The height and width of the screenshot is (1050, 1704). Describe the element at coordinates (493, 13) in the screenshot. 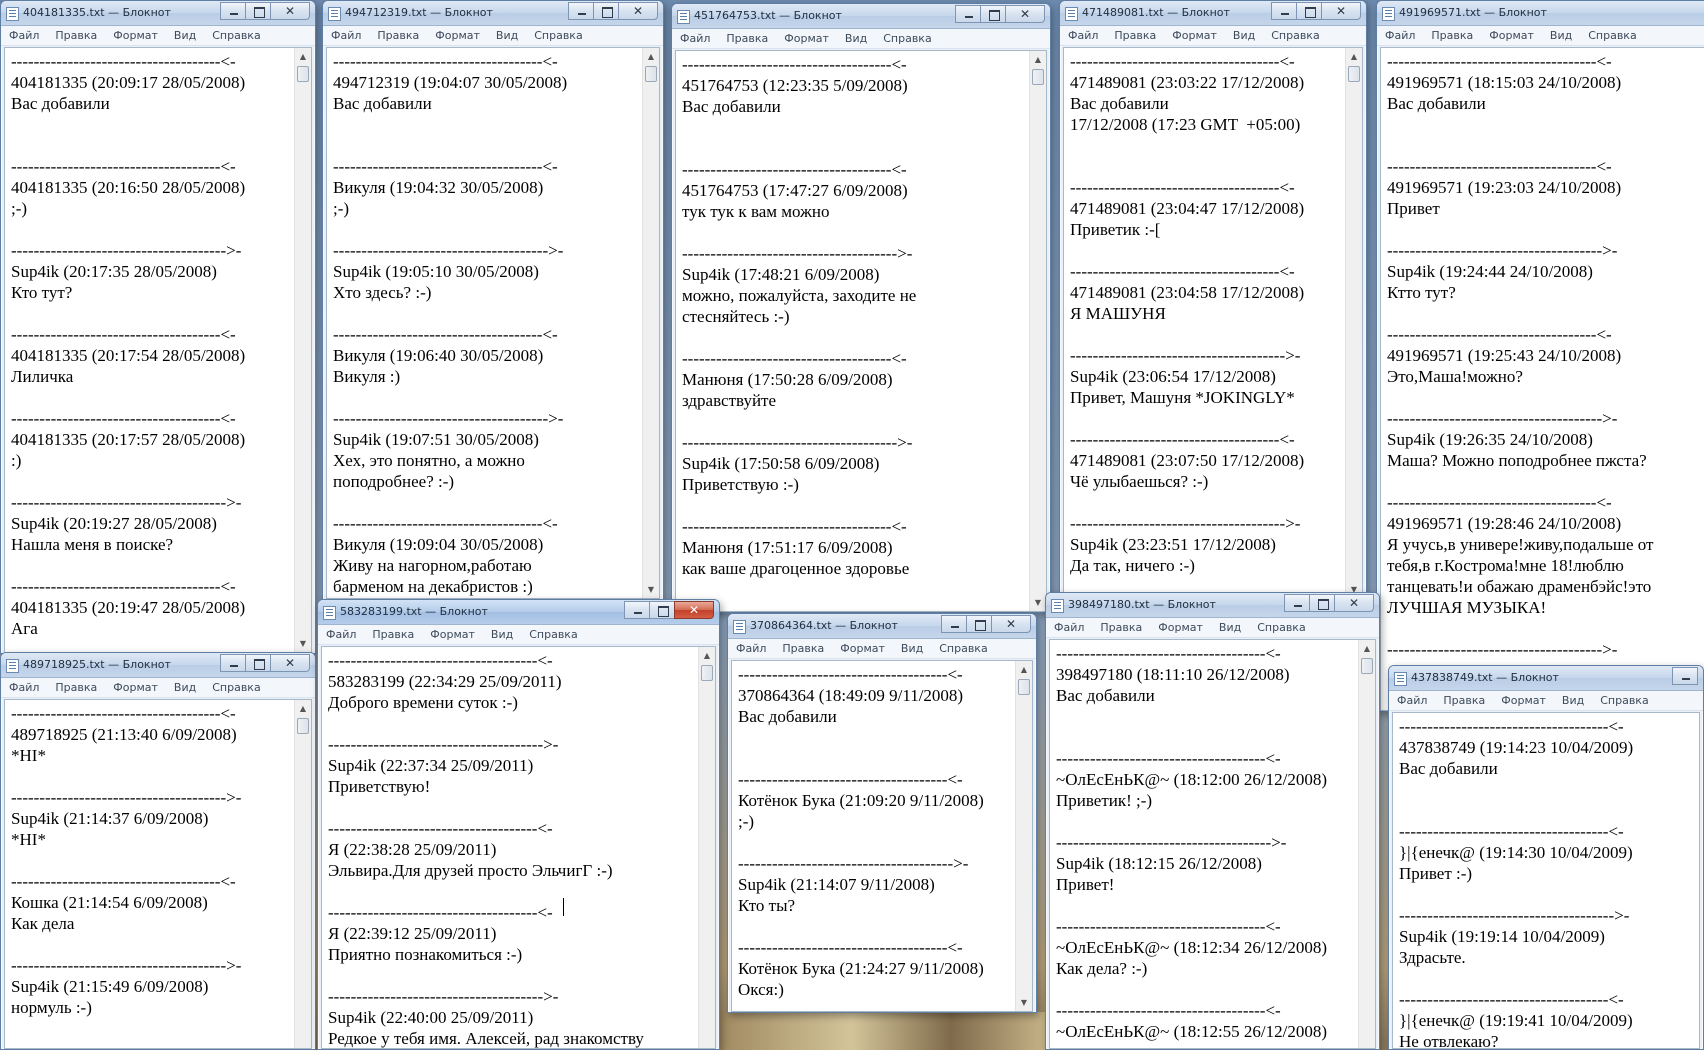

I see `title-bar: 494712319.txt — Блокнот ✕` at that location.